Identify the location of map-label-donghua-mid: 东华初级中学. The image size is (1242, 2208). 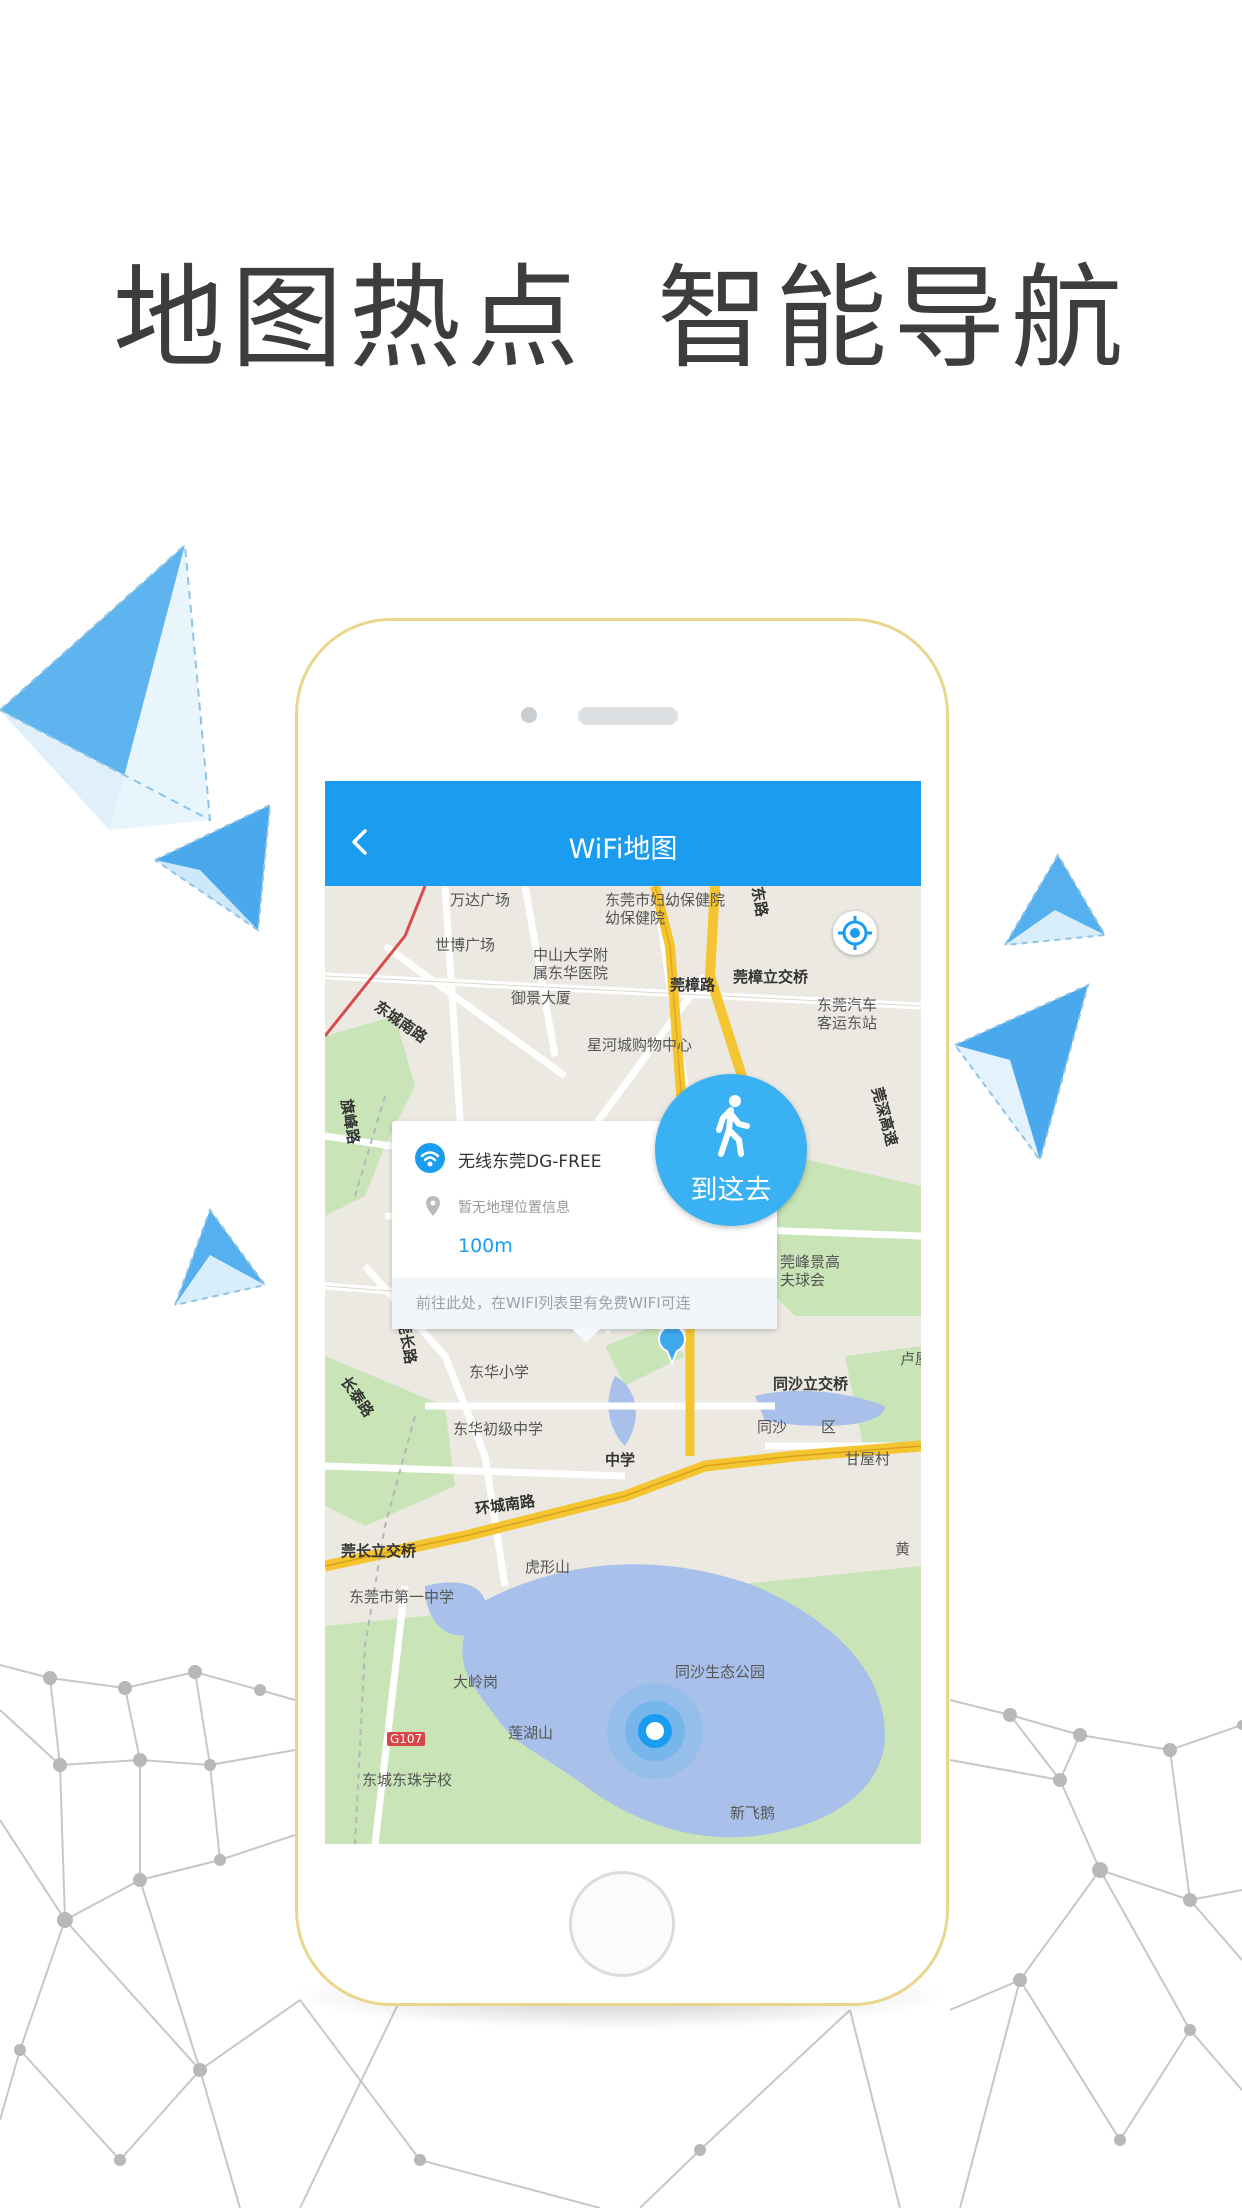
(498, 1429).